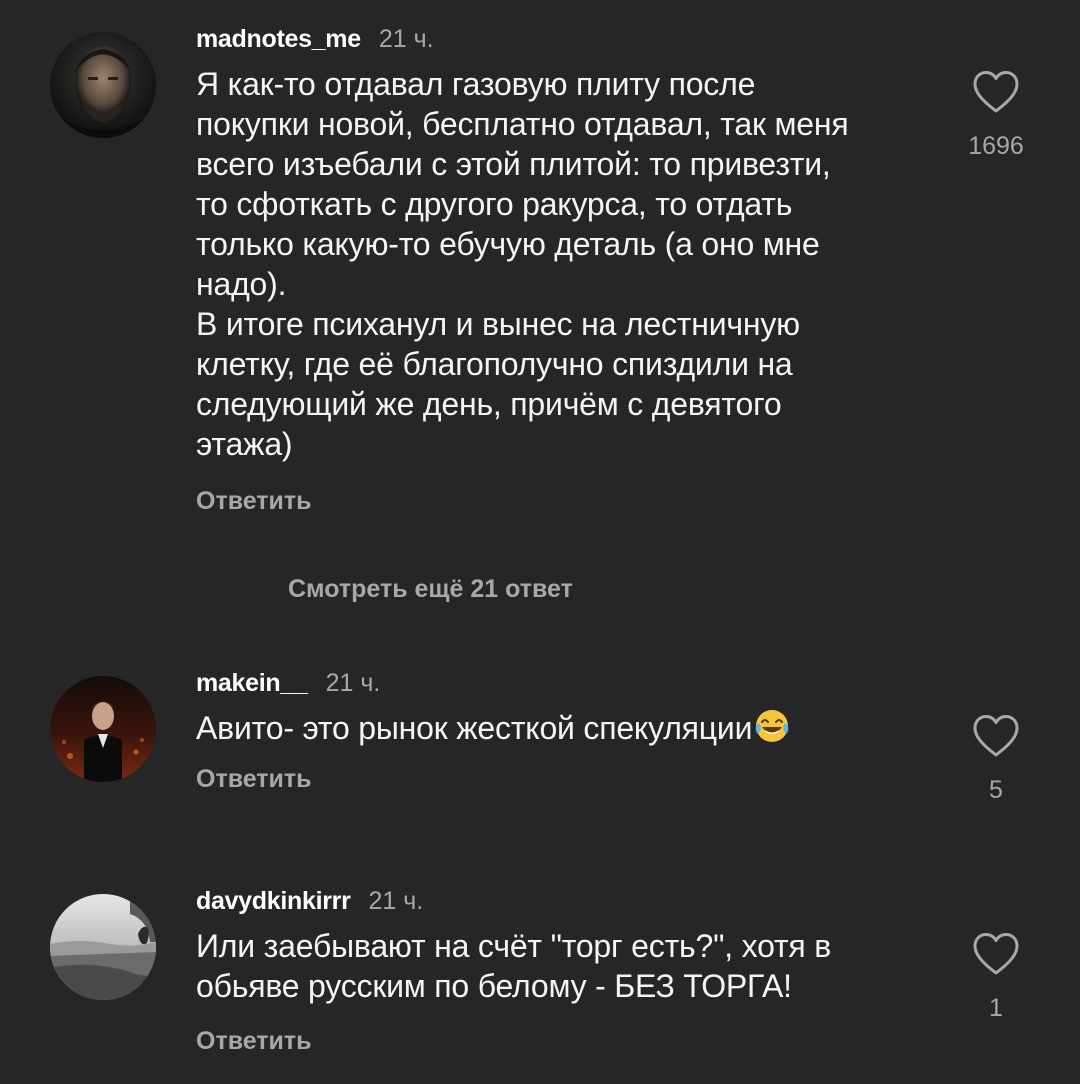  I want to click on comment-text: Авито- это рынок жесткой спекуляции, so click(561, 728).